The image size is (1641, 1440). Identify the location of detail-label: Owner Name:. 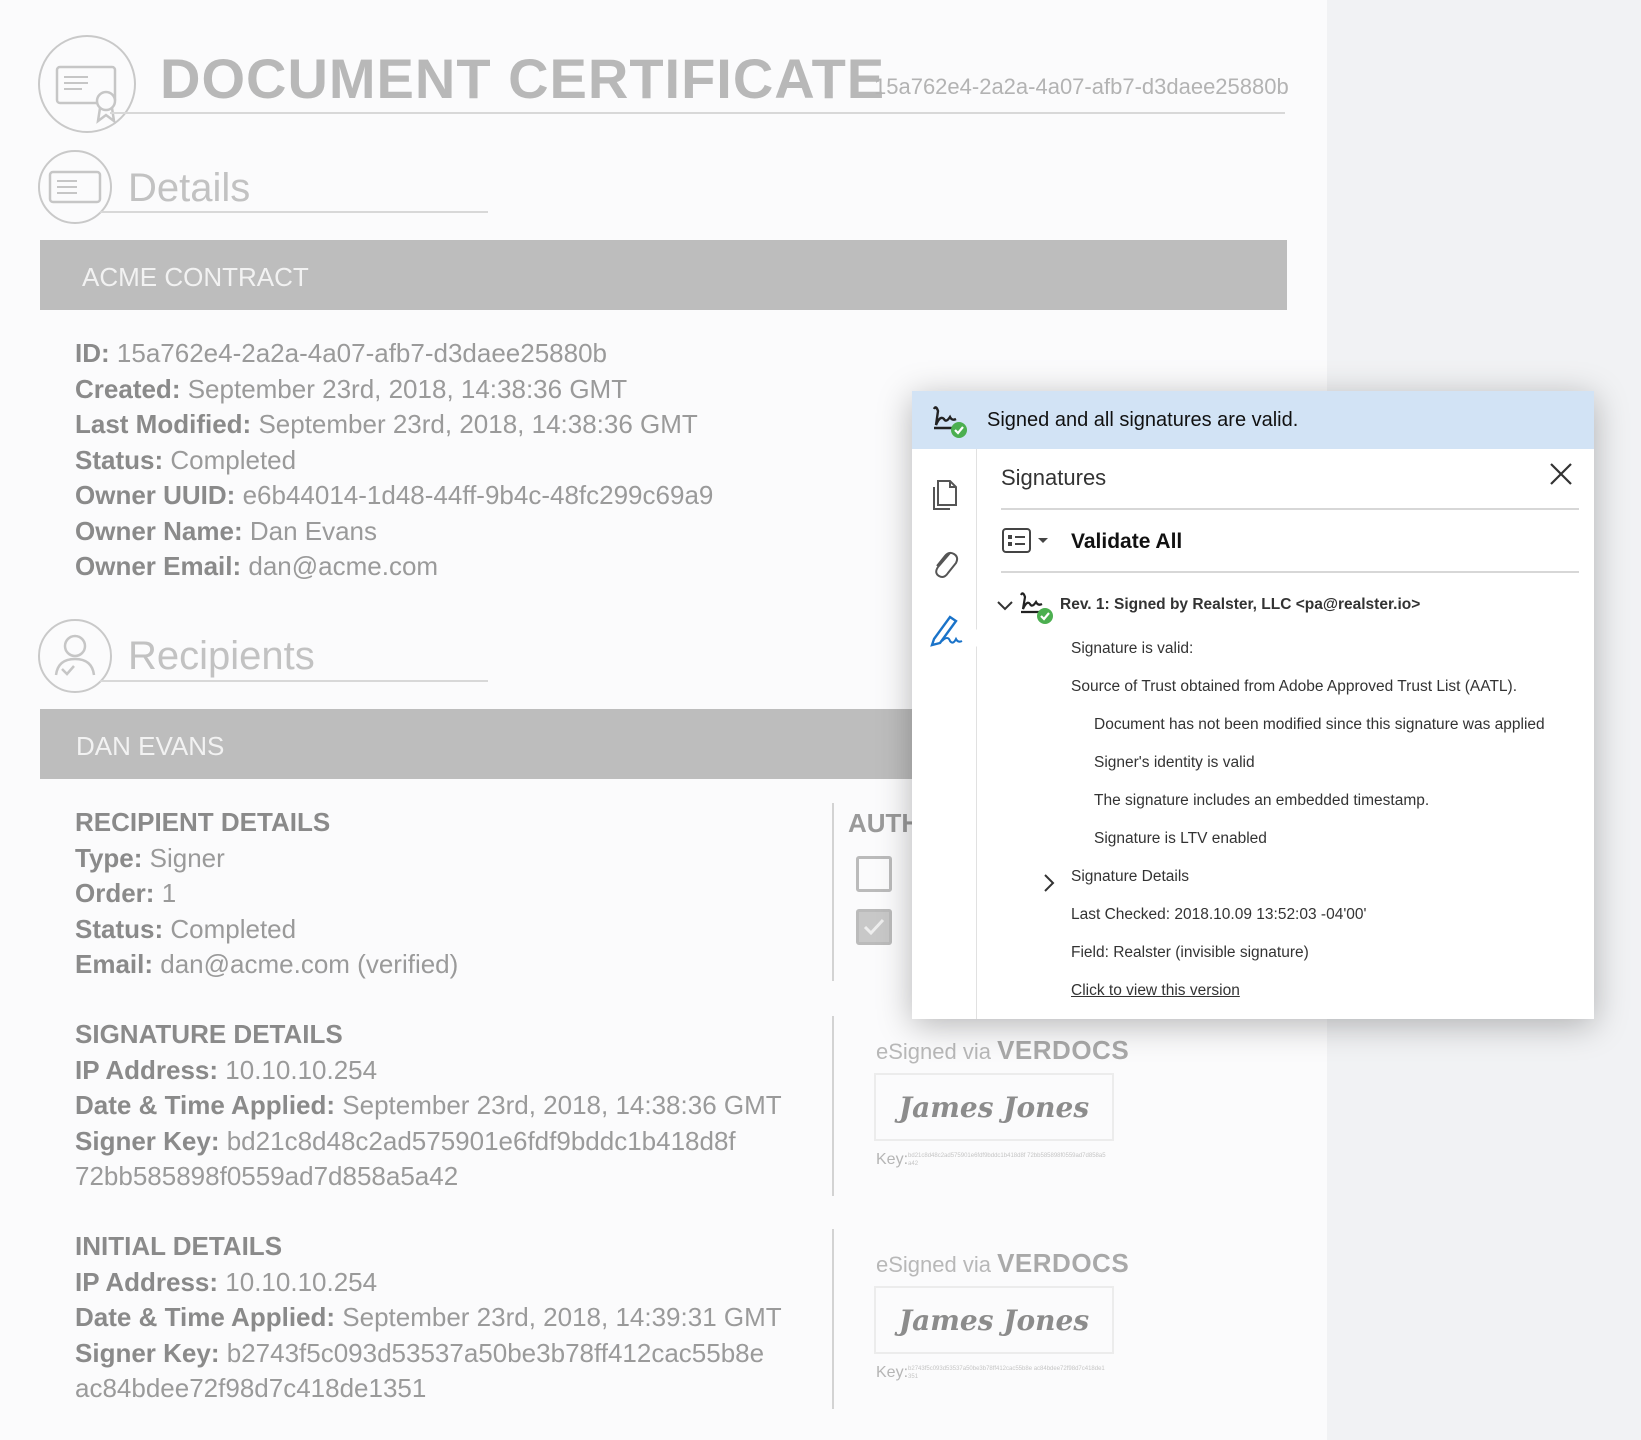
(159, 530).